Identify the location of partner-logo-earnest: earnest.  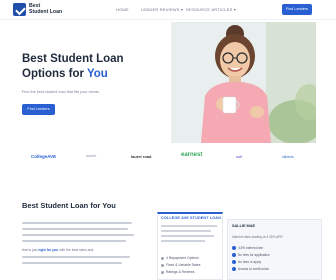
(191, 155).